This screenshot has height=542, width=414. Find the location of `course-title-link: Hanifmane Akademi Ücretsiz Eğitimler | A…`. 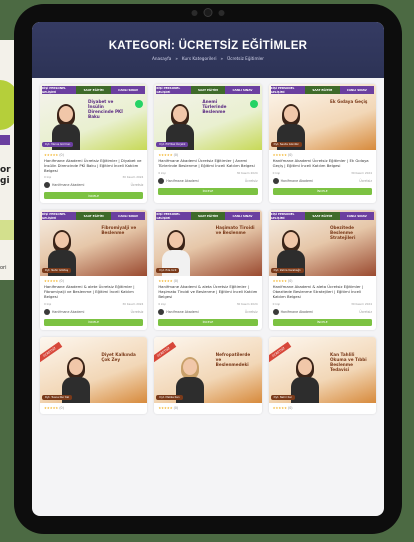

course-title-link: Hanifmane Akademi Ücretsiz Eğitimler | A… is located at coordinates (207, 163).